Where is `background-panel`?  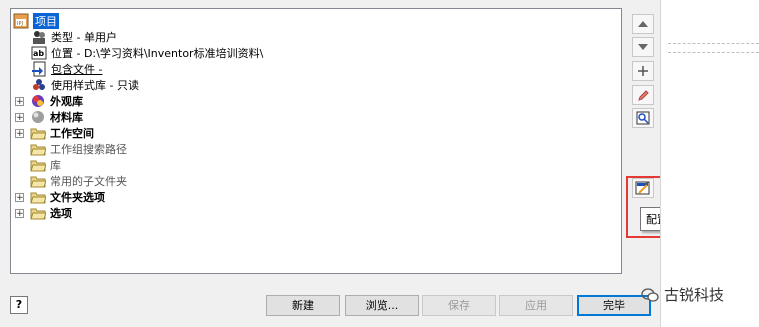 background-panel is located at coordinates (709, 163).